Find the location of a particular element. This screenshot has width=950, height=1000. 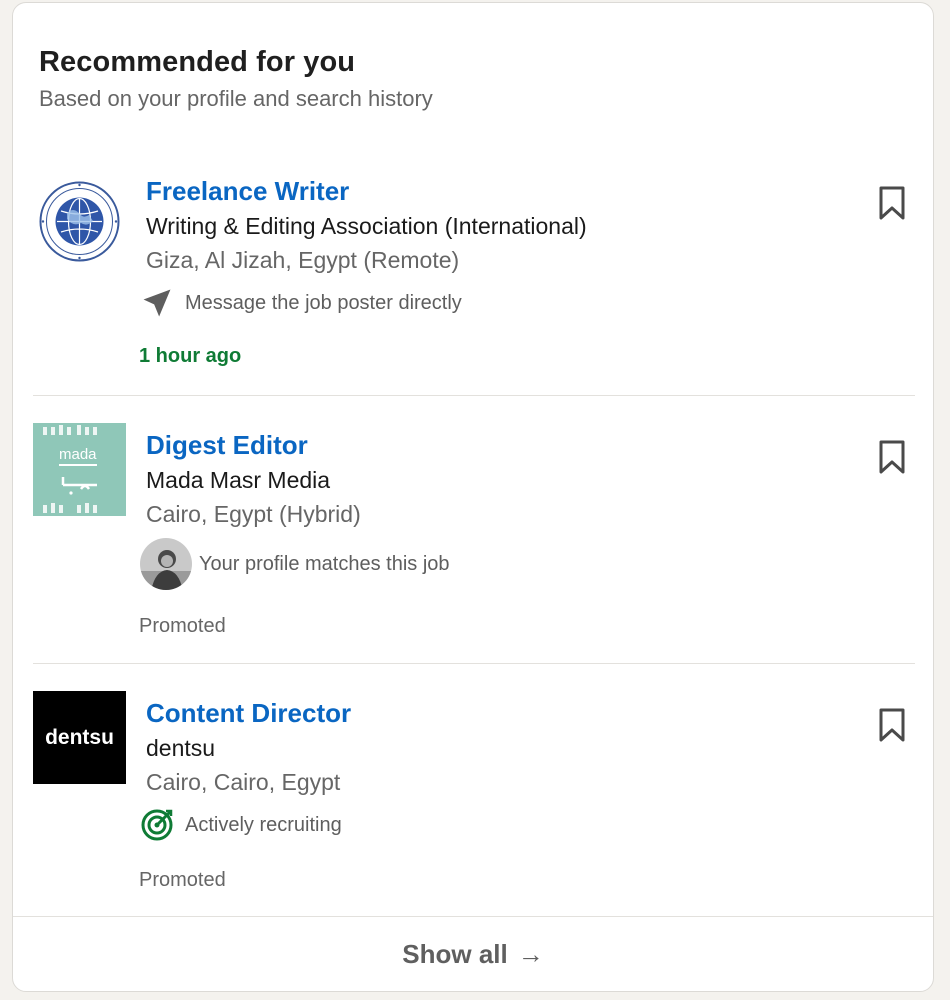

card-title: Recommended for you is located at coordinates (197, 62).